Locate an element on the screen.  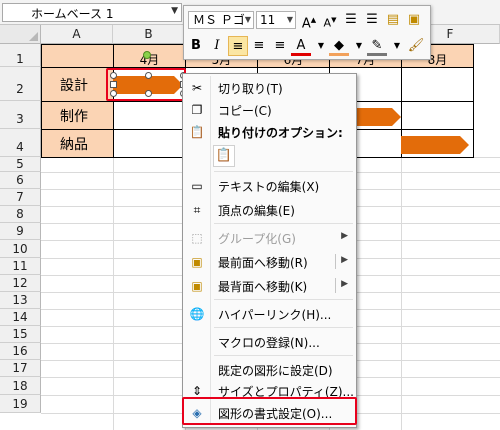
selection-highlight is located at coordinates (146, 84).